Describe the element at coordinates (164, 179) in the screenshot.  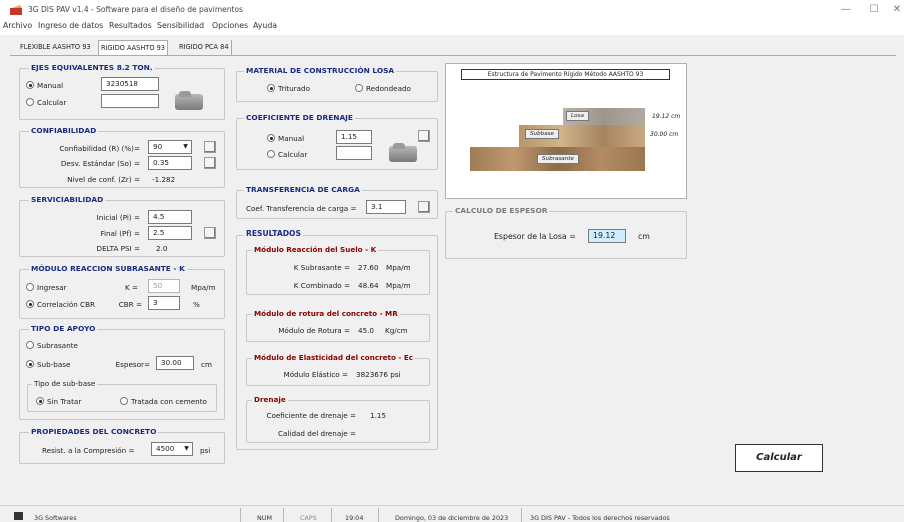
I see `confiabilidad-zr-value: -1.282` at that location.